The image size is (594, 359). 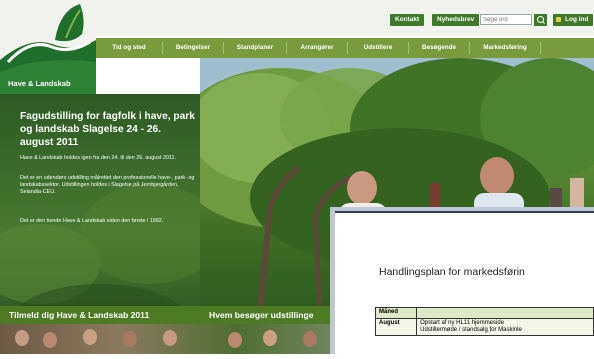 I want to click on table-header-cell: Måned, so click(x=396, y=313).